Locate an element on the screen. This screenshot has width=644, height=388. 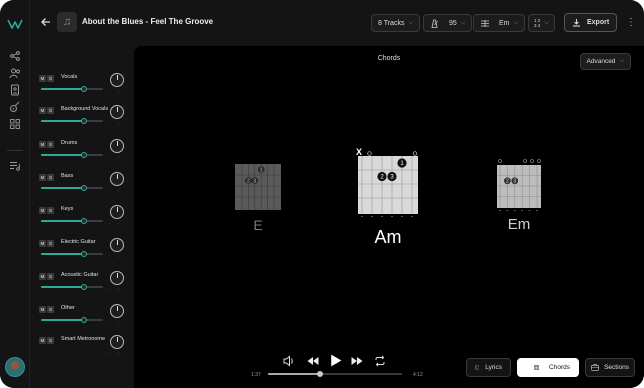
mute-solo-group: MS is located at coordinates (46, 210).